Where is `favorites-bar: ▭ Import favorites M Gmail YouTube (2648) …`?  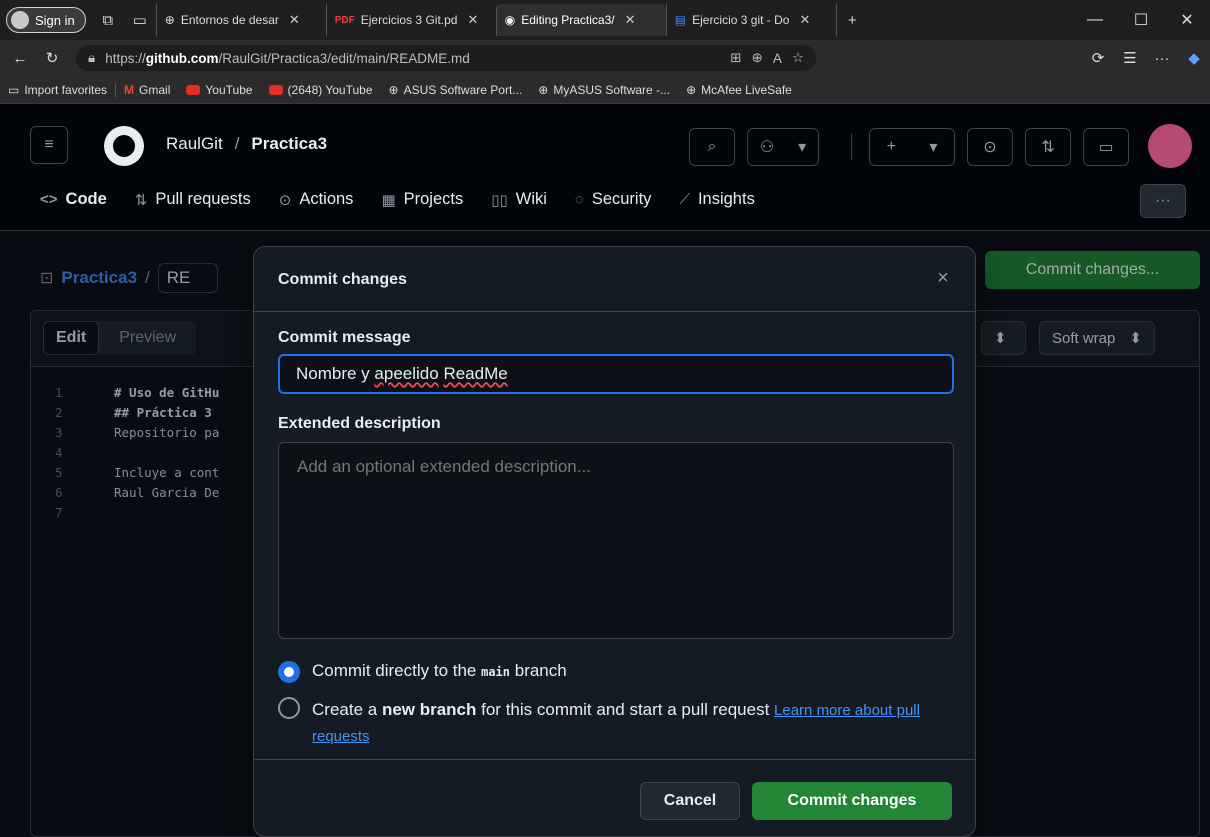 favorites-bar: ▭ Import favorites M Gmail YouTube (2648) … is located at coordinates (605, 90).